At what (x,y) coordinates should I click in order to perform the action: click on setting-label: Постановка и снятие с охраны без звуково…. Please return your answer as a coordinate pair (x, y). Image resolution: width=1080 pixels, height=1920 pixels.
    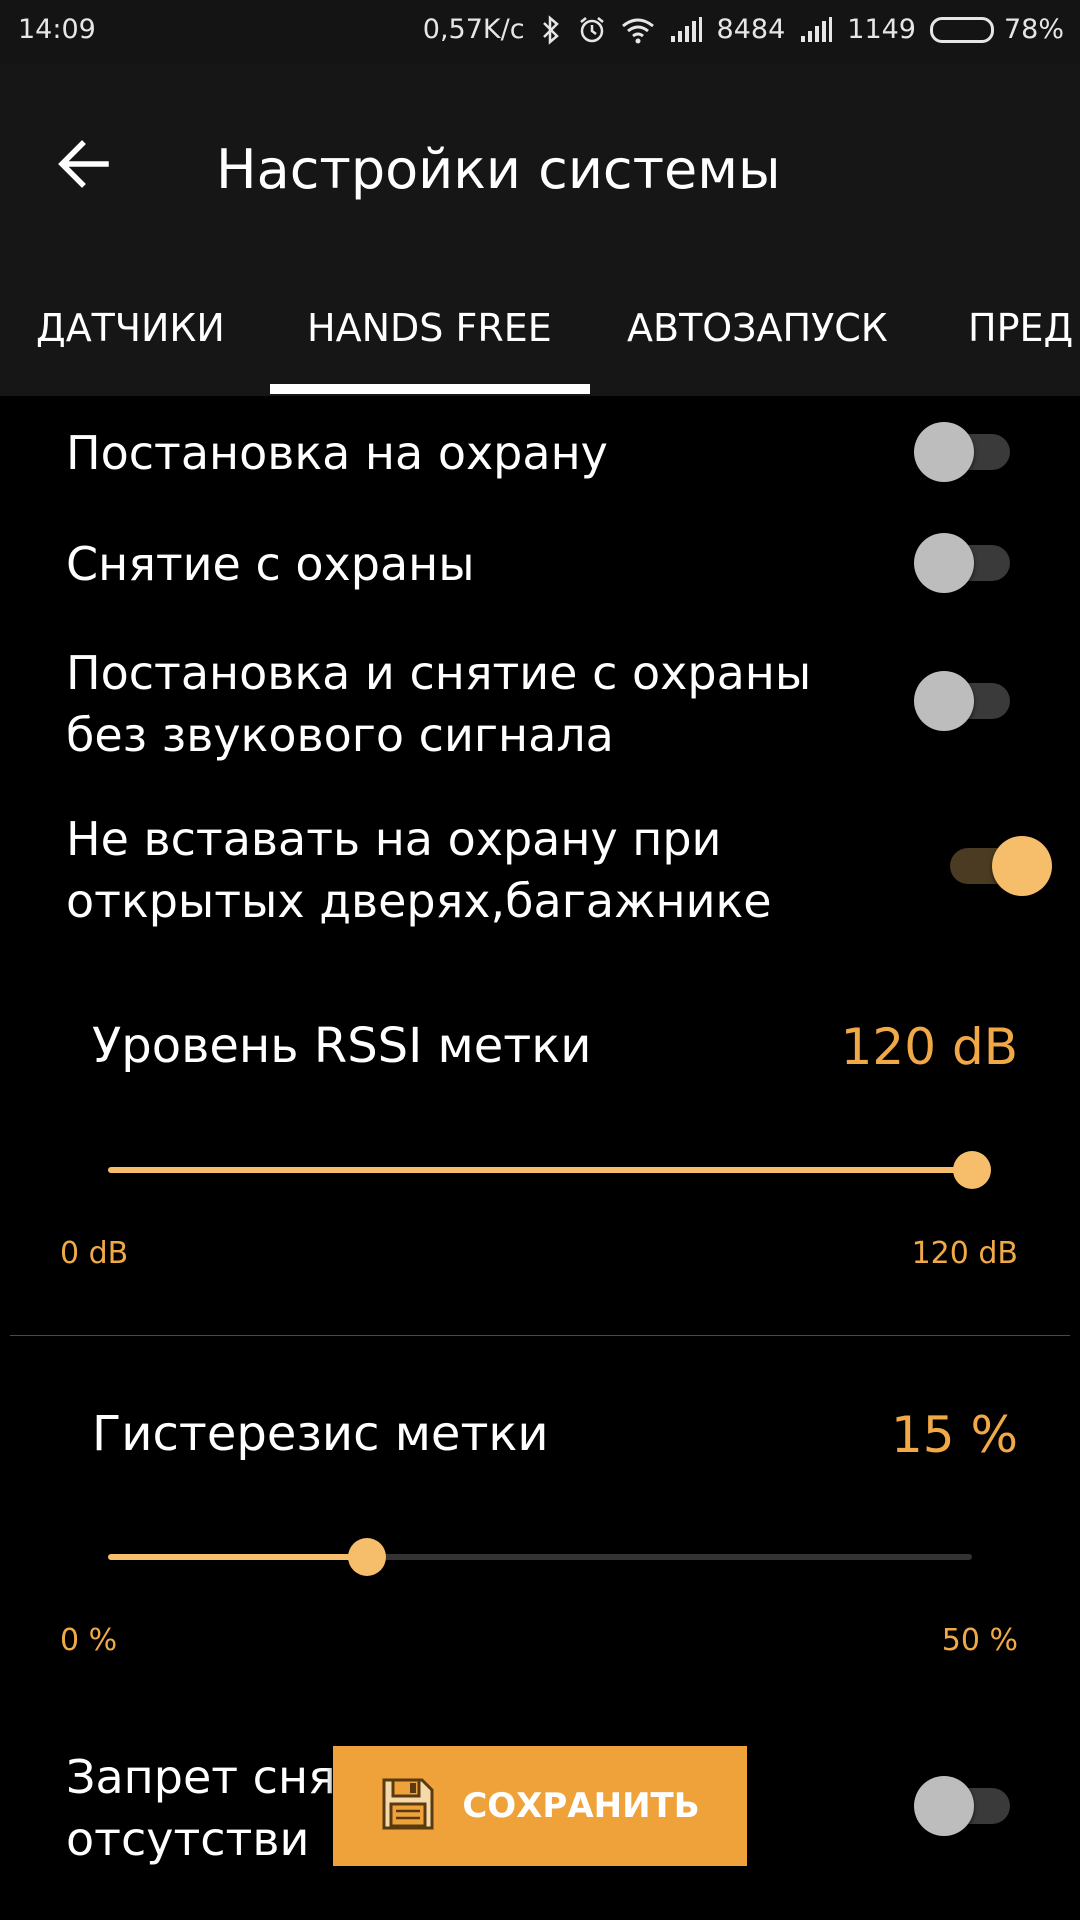
    Looking at the image, I should click on (439, 704).